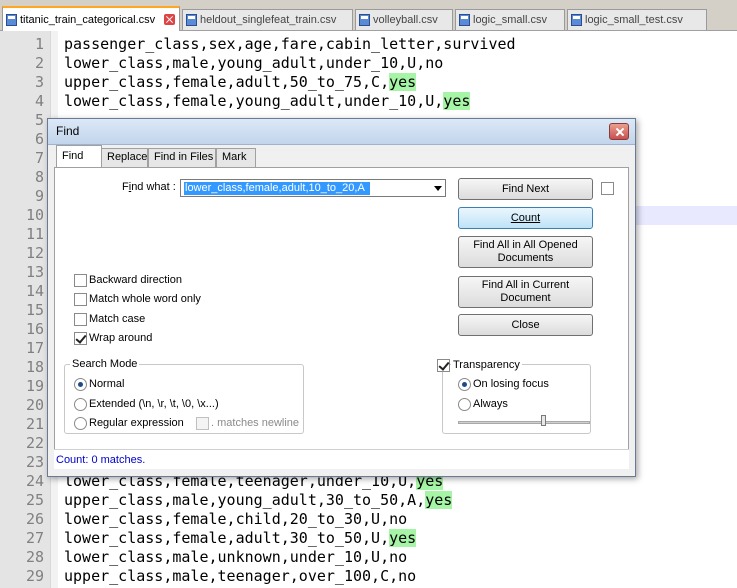 The image size is (737, 588). Describe the element at coordinates (525, 252) in the screenshot. I see `find-all-opened-button: Find All in All Opened Documents` at that location.